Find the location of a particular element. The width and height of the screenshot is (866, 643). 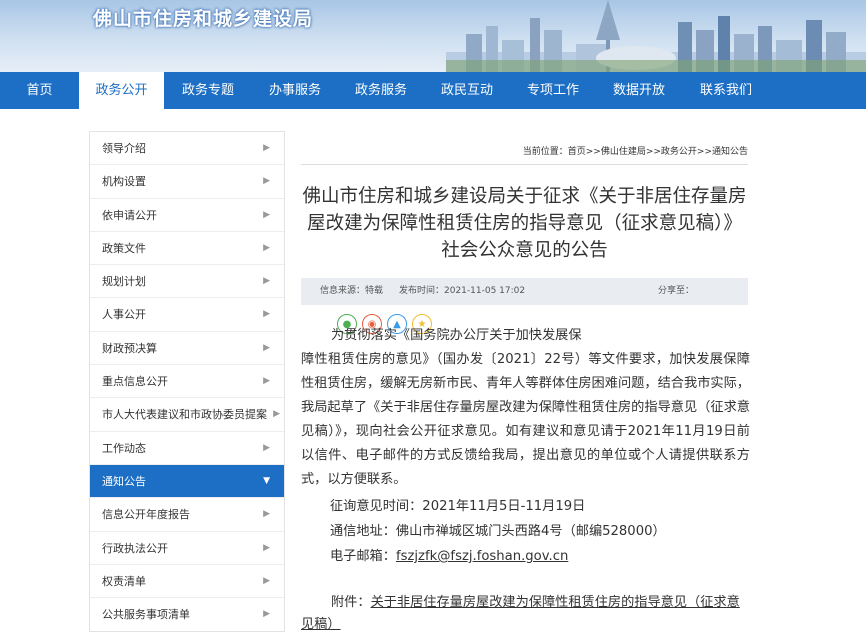

email-line: 电子邮箱：fszjzfk@fszj.foshan.gov.cn is located at coordinates (449, 554).